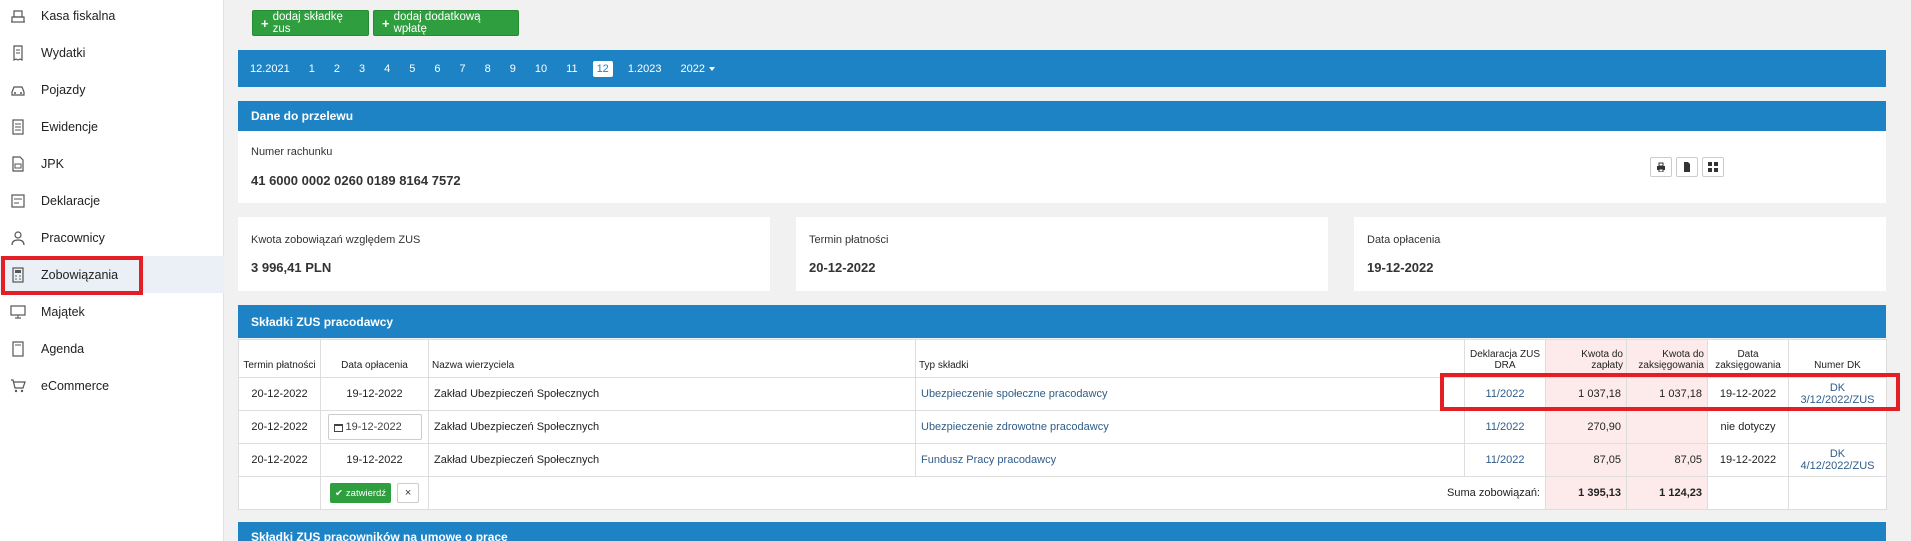  I want to click on sidebar-item-label: JPK, so click(52, 163).